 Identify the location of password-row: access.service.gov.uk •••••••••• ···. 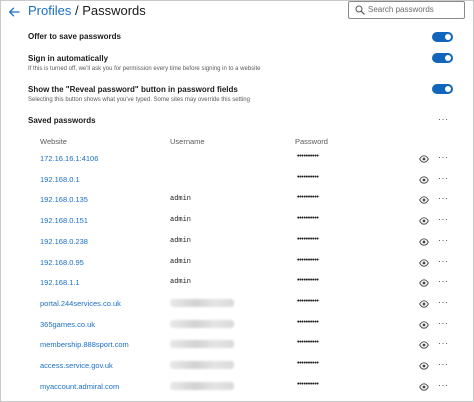
(237, 368).